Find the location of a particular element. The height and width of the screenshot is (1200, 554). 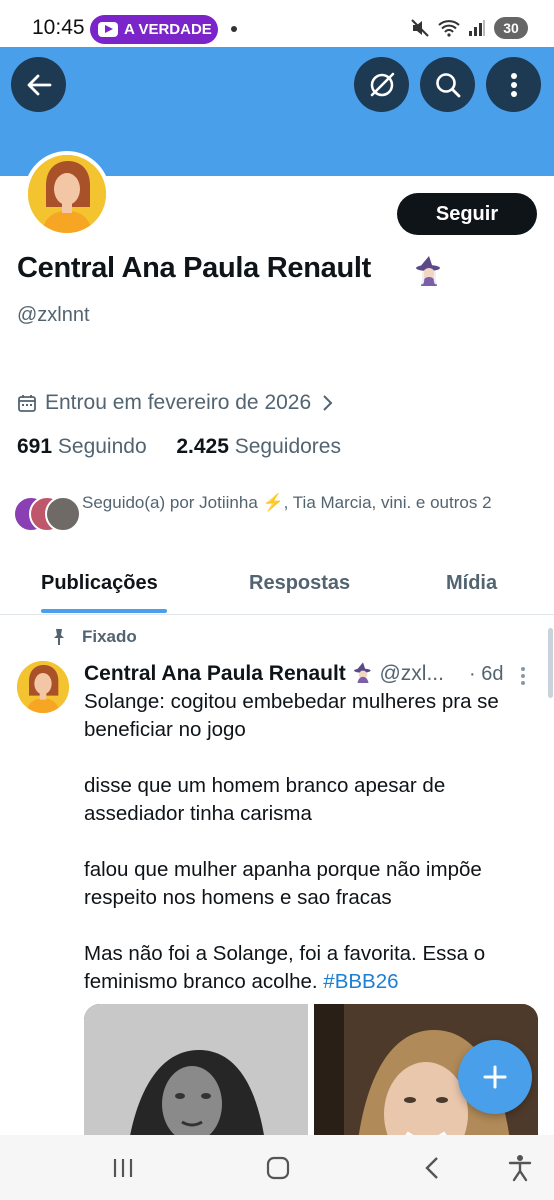

profile-avatar is located at coordinates (67, 194).